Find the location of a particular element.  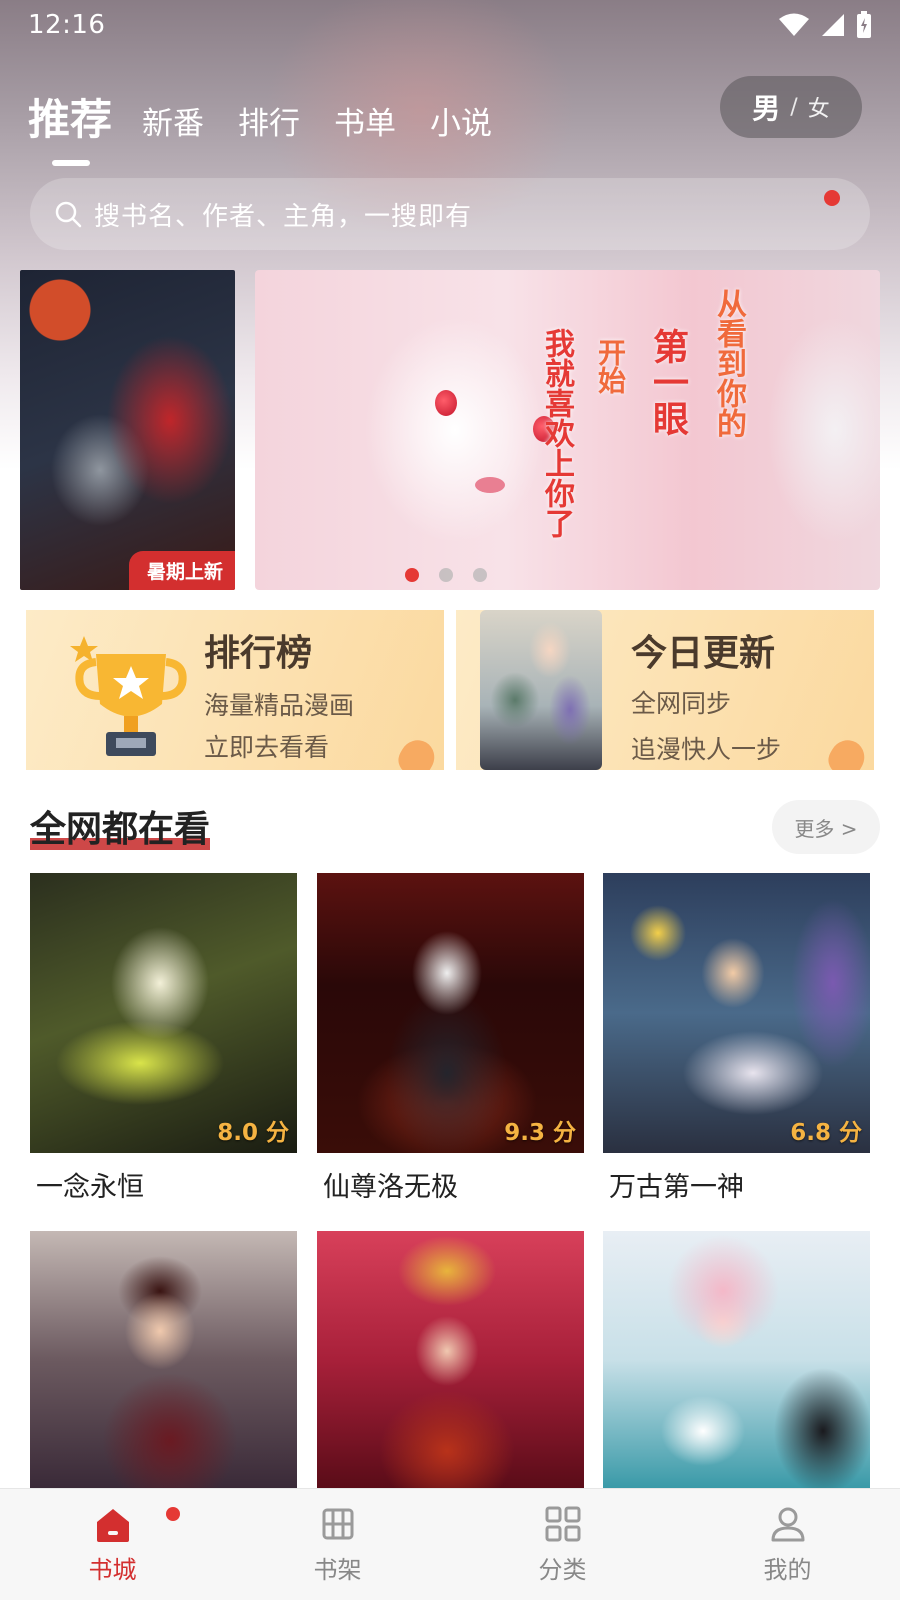

status-icons is located at coordinates (825, 25).